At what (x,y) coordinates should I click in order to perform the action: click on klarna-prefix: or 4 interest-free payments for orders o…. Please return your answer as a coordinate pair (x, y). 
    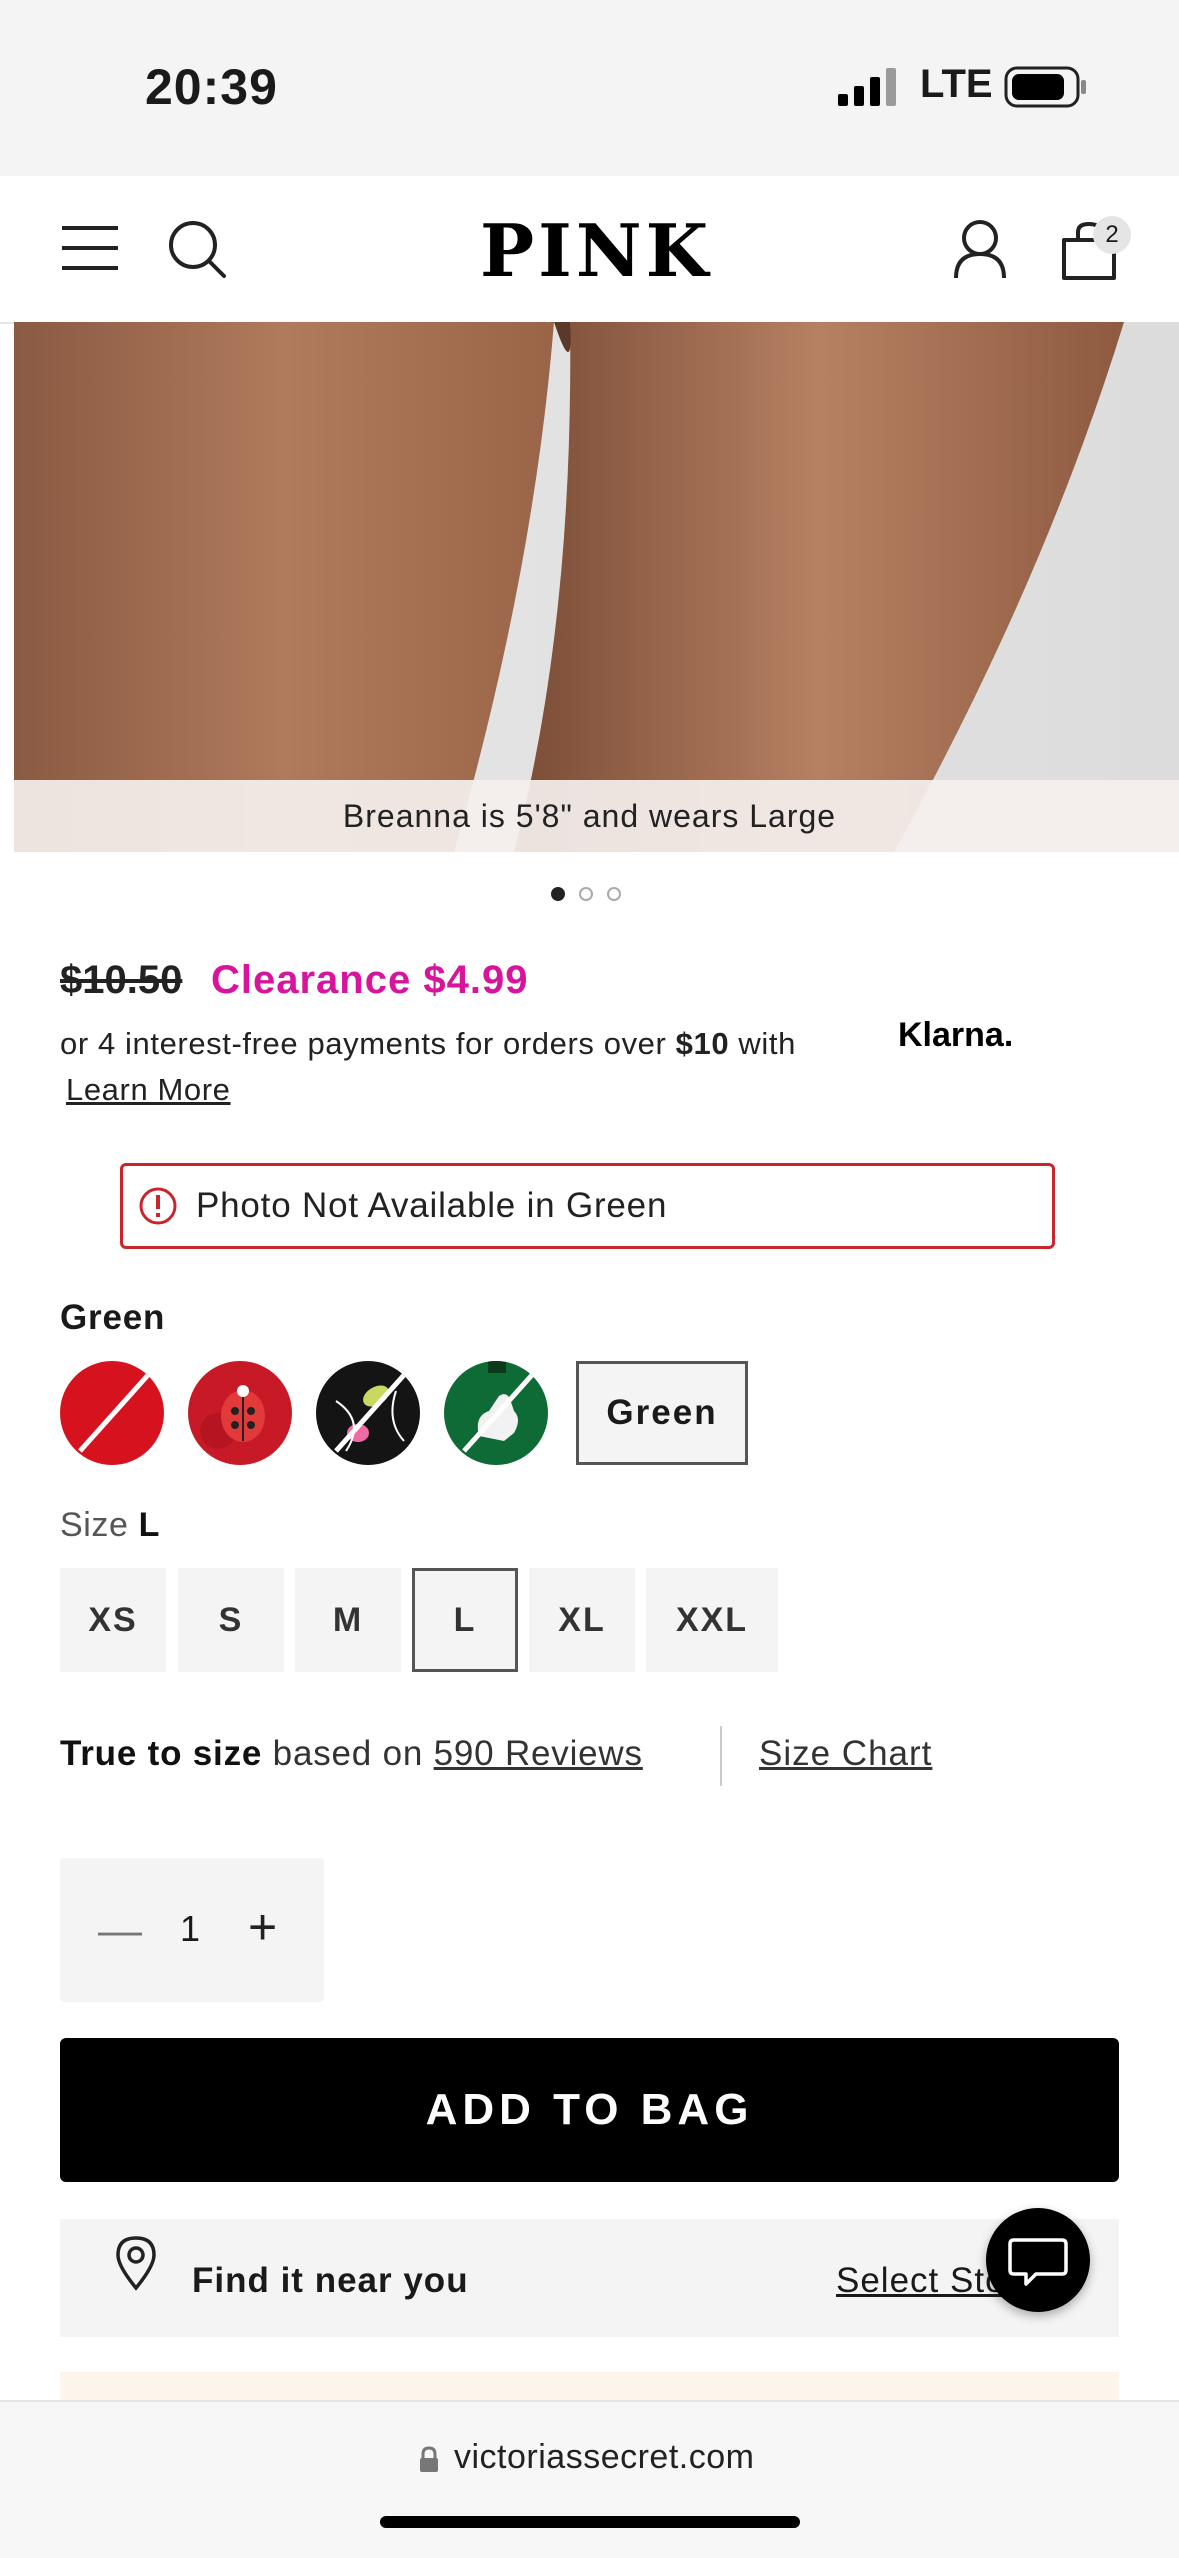
    Looking at the image, I should click on (368, 1043).